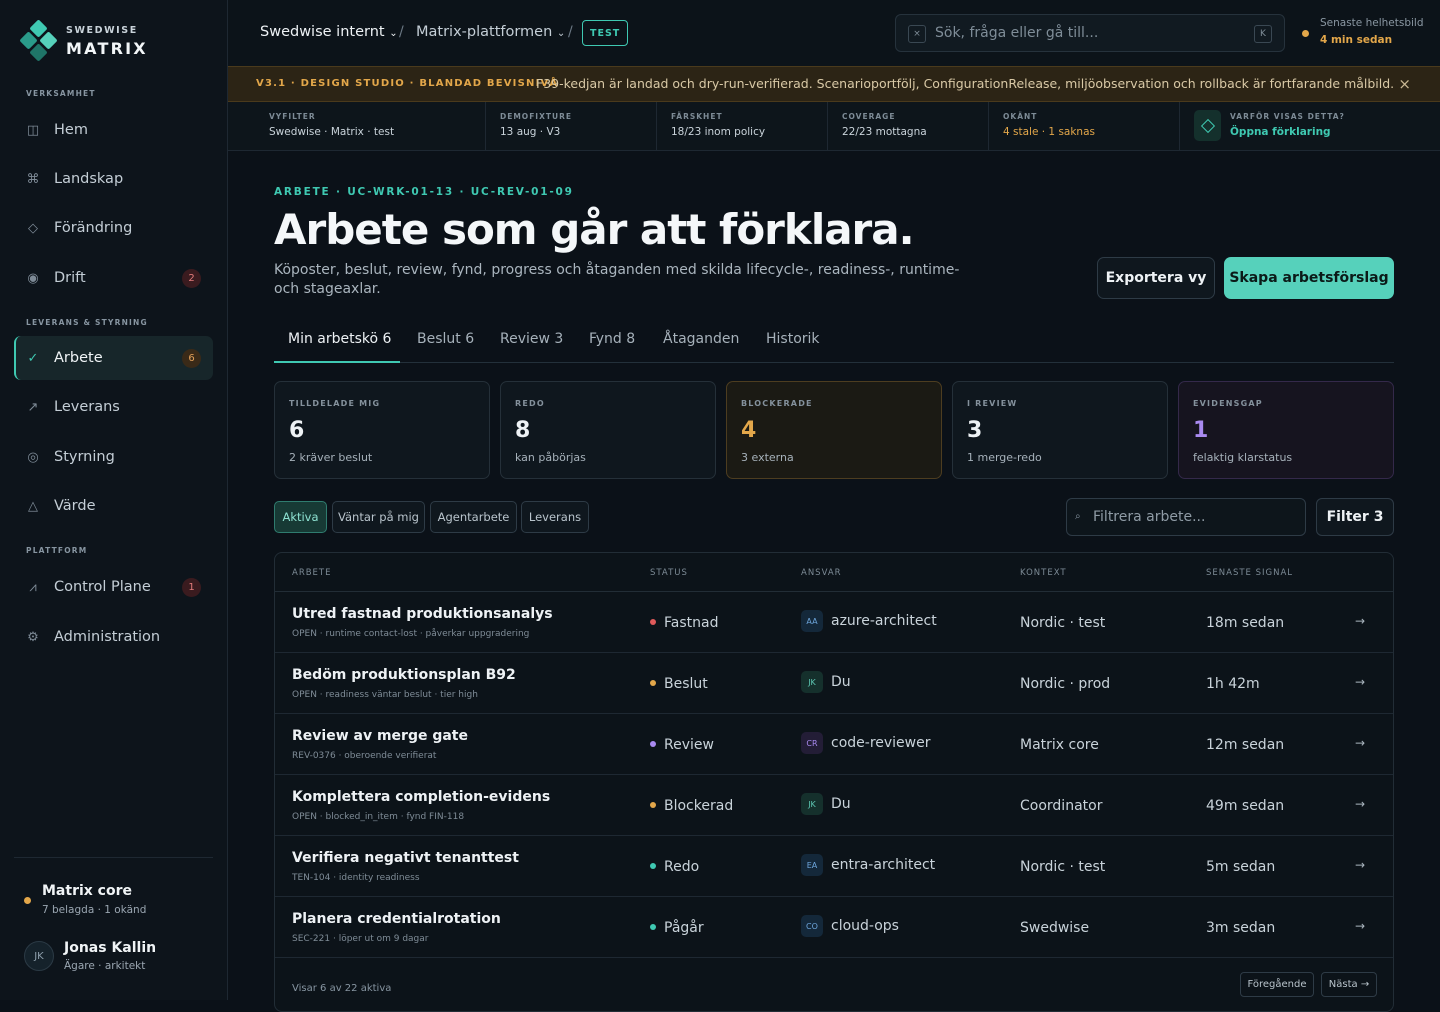  Describe the element at coordinates (812, 804) in the screenshot. I see `avatar: JK` at that location.